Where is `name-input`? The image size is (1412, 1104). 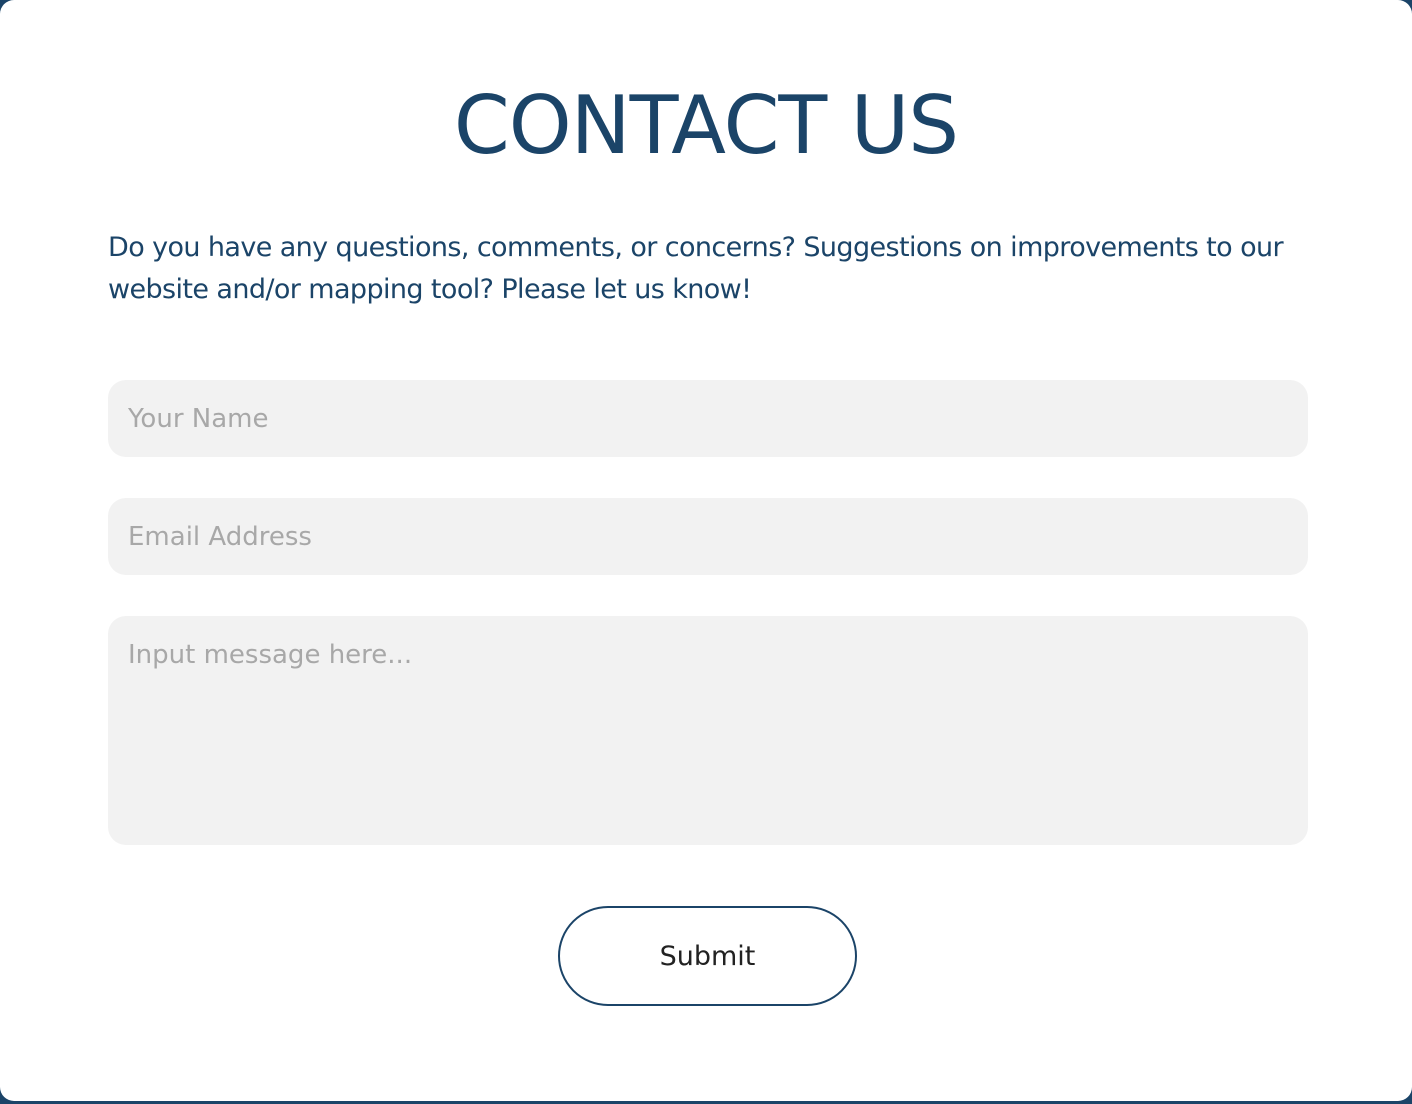 name-input is located at coordinates (708, 418).